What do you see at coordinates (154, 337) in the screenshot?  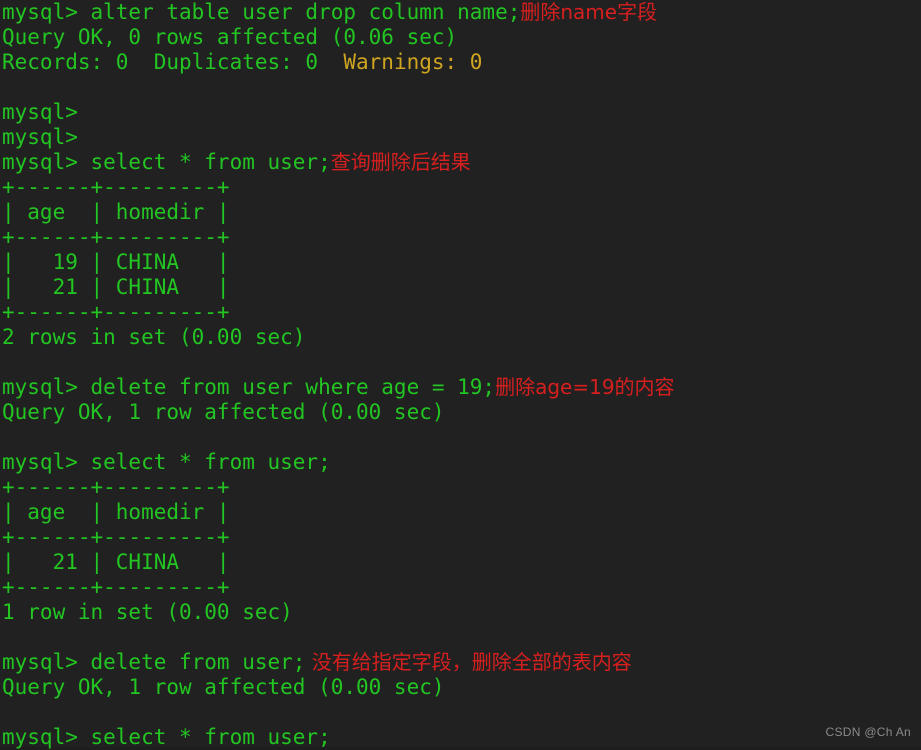 I see `terminal-text-green: 2 rows in set (0.00 sec)` at bounding box center [154, 337].